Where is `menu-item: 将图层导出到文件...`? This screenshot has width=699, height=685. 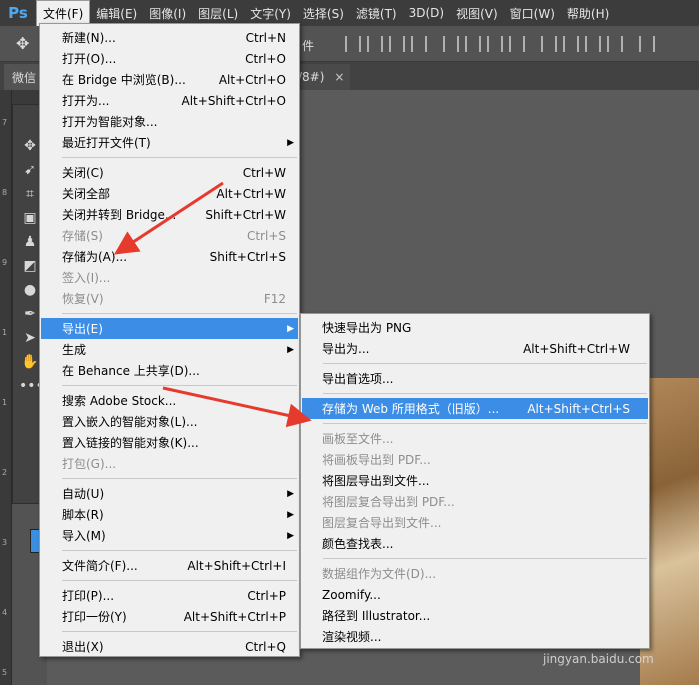 menu-item: 将图层导出到文件... is located at coordinates (475, 480).